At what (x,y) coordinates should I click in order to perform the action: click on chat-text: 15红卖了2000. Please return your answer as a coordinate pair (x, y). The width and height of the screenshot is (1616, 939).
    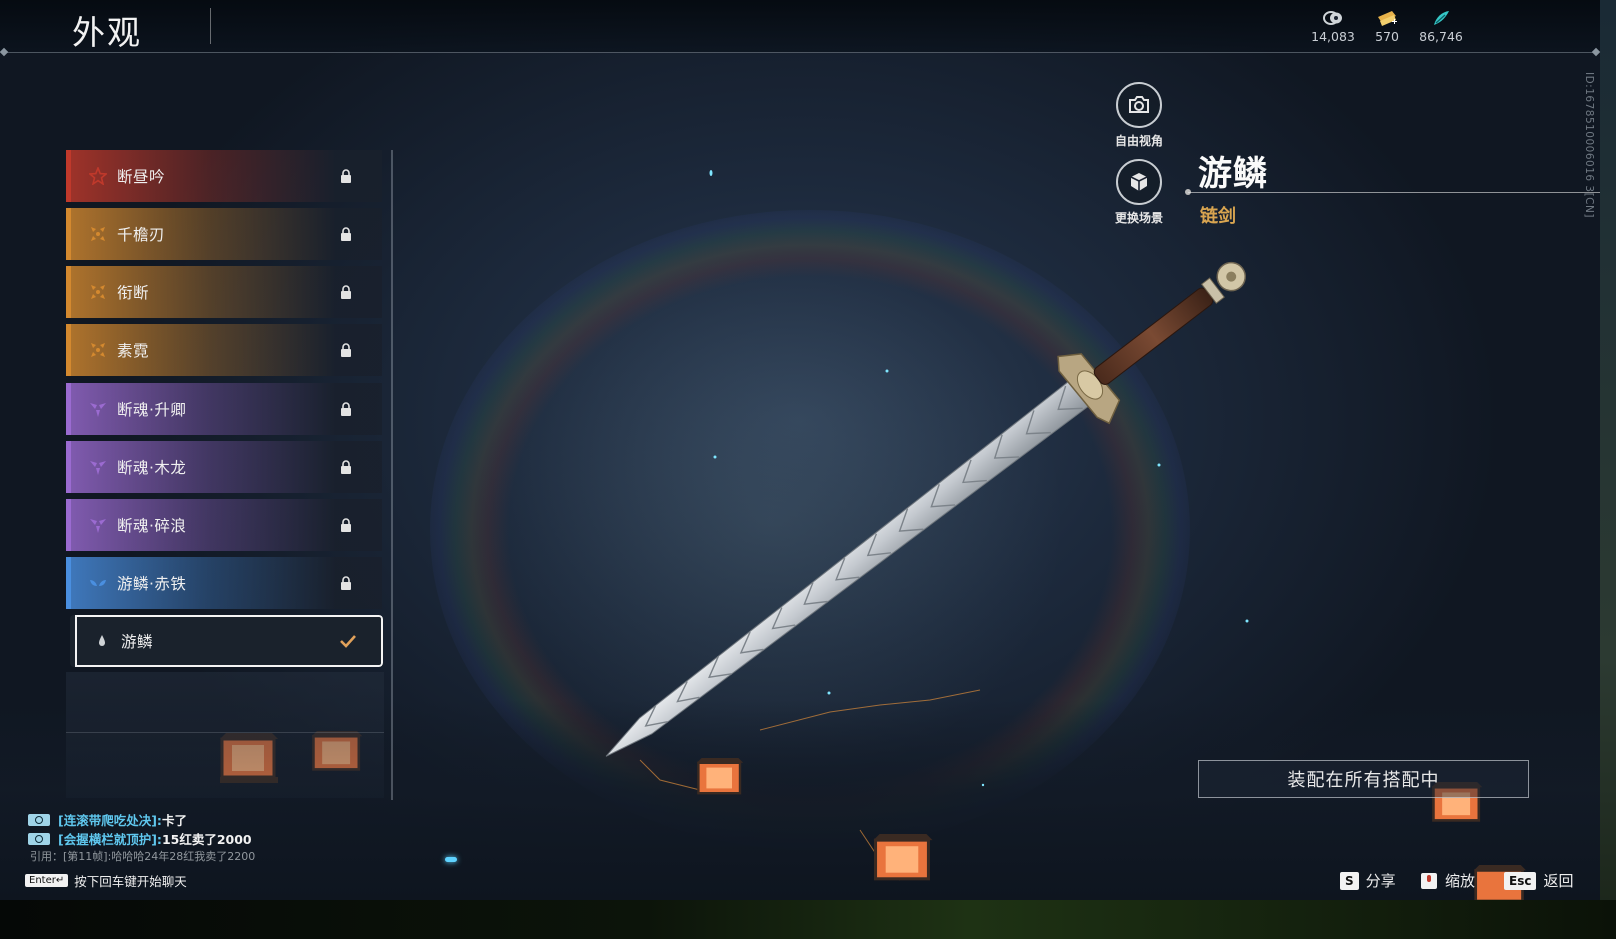
    Looking at the image, I should click on (206, 839).